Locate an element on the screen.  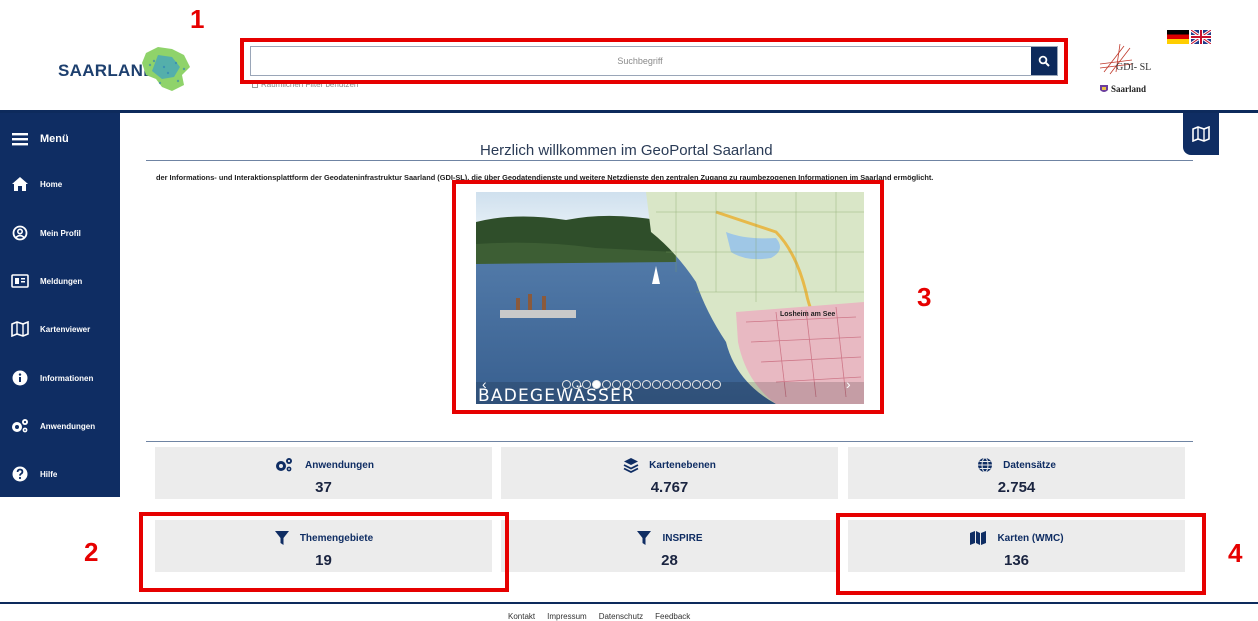
sidebar-item-meldungen: Meldungen is located at coordinates (60, 281).